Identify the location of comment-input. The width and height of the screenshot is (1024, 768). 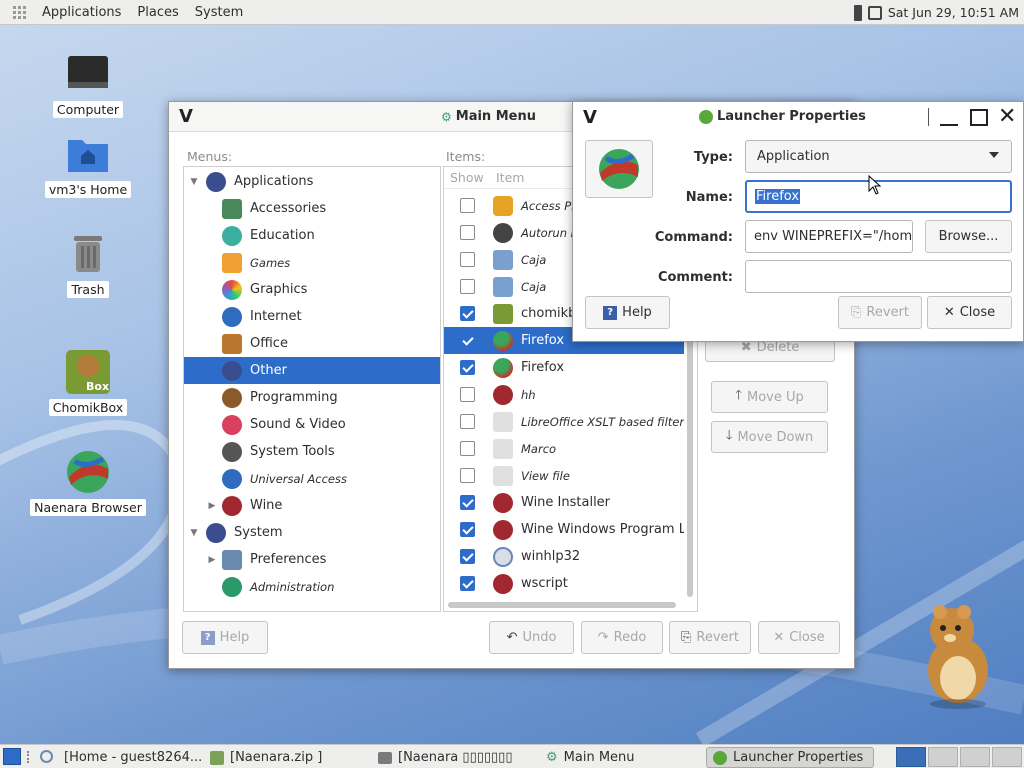
(878, 276).